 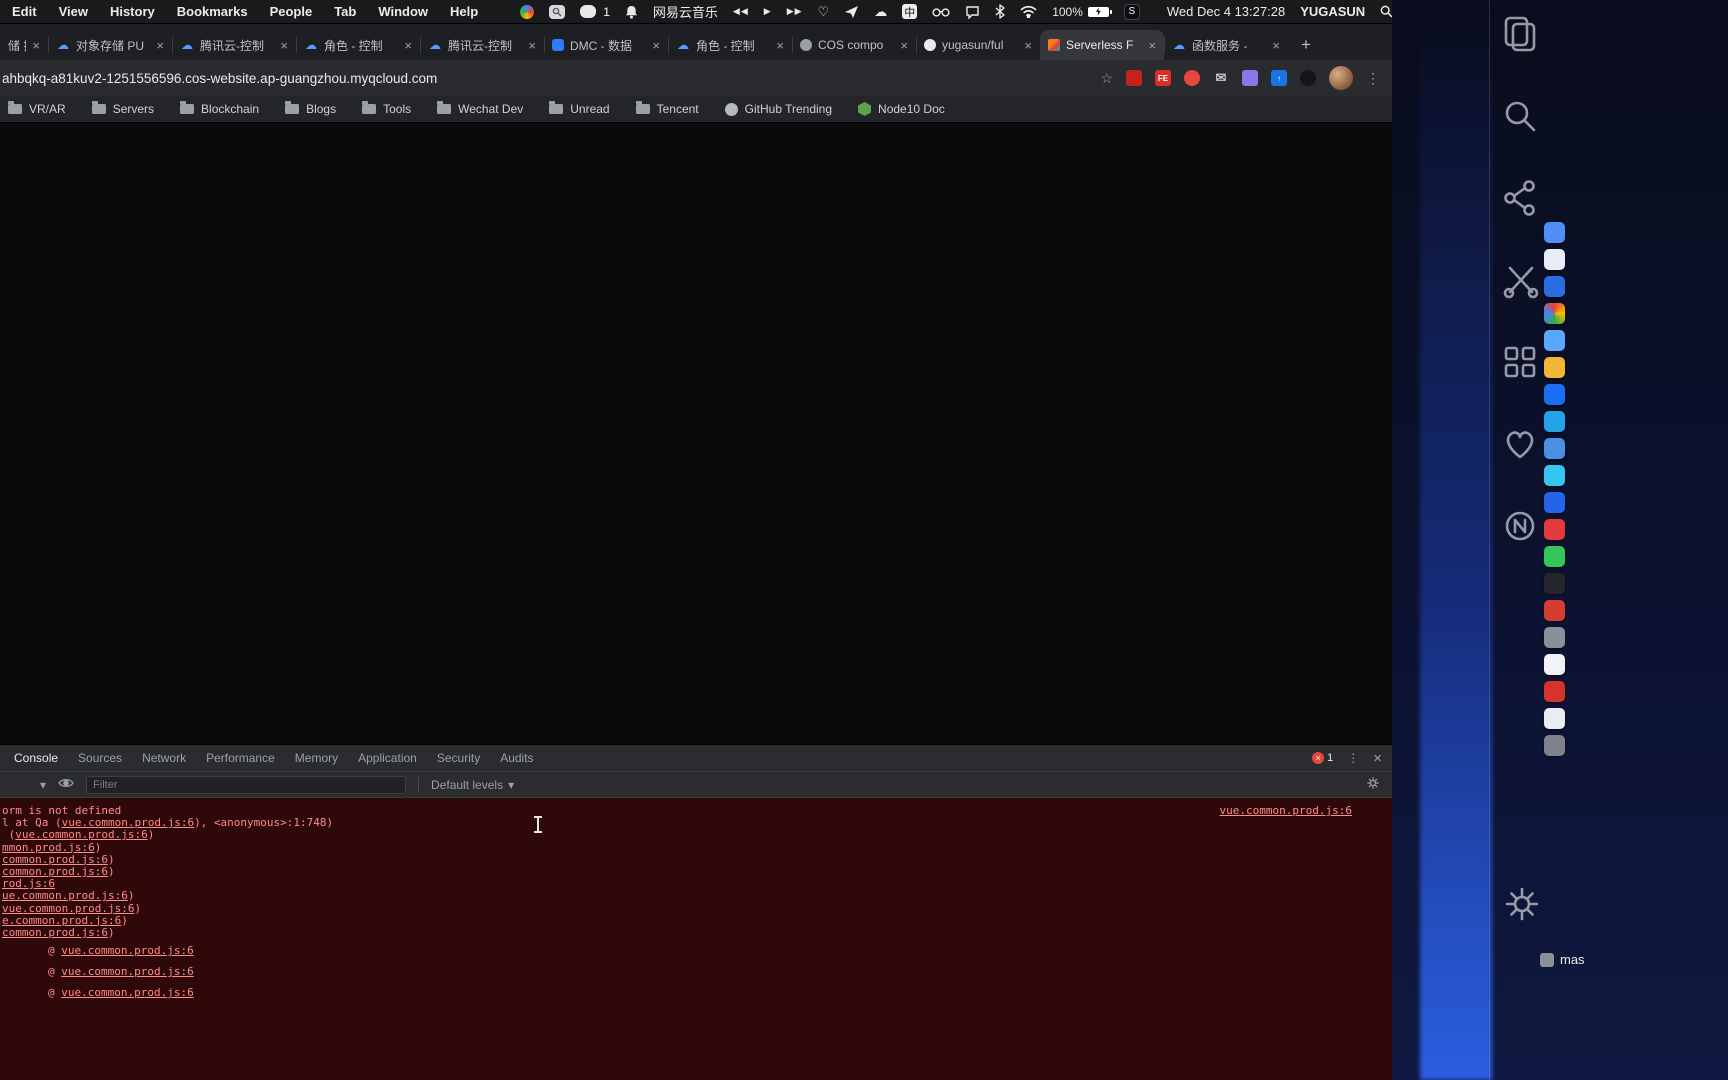 What do you see at coordinates (1520, 34) in the screenshot?
I see `clipboard-icon` at bounding box center [1520, 34].